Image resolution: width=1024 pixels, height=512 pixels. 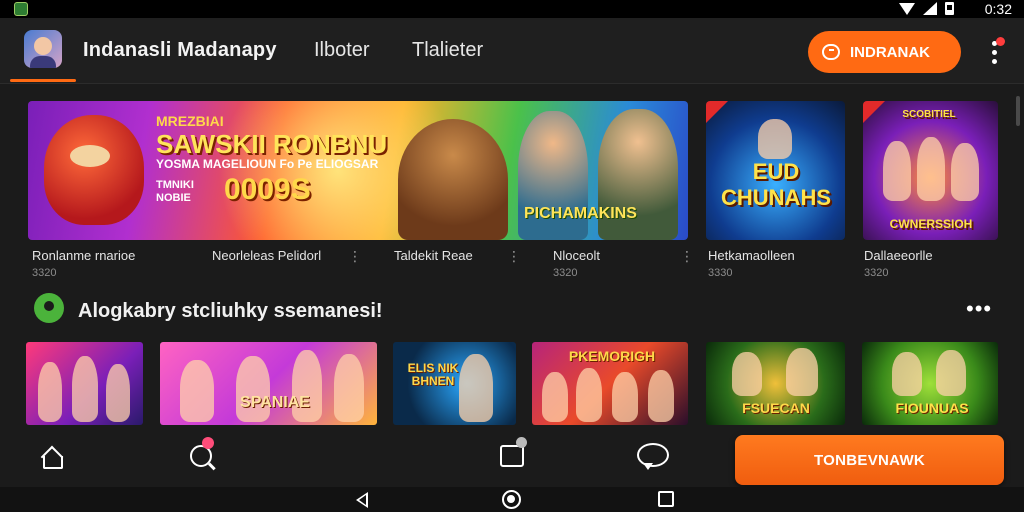 What do you see at coordinates (610, 383) in the screenshot?
I see `game-card: PKEMORIGH` at bounding box center [610, 383].